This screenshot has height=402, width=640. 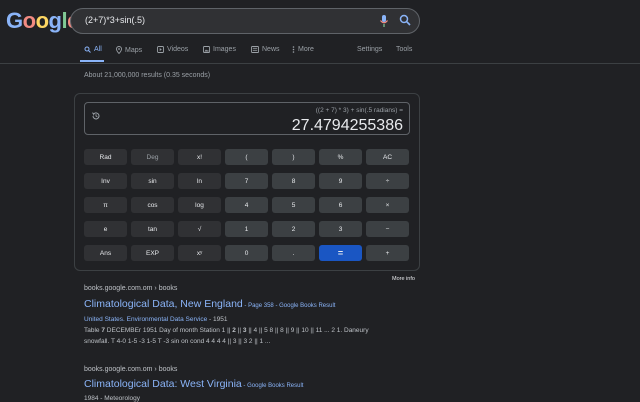 I want to click on exp-button: EXP, so click(x=152, y=253).